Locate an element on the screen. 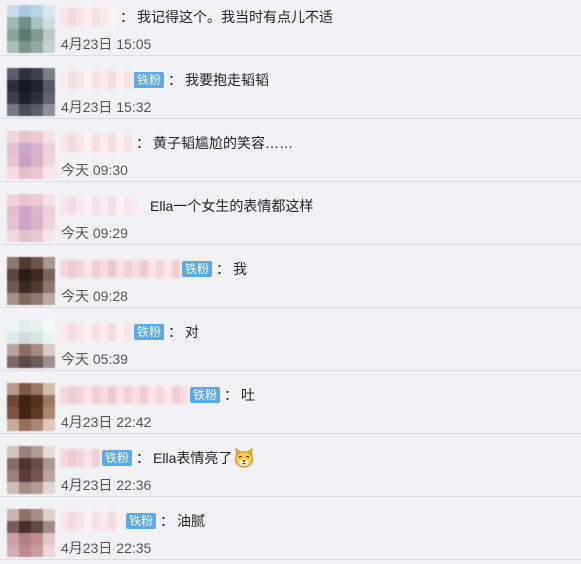 The image size is (581, 564). comment-timestamp: 4月23日 22:35 is located at coordinates (106, 548).